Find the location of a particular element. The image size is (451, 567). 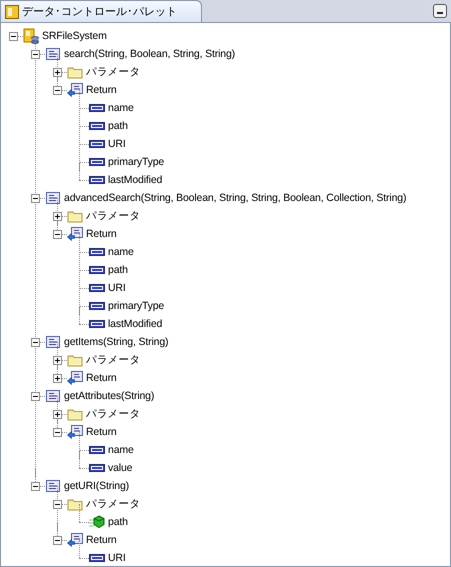

tree-item-label: SRFileSystem is located at coordinates (74, 36).